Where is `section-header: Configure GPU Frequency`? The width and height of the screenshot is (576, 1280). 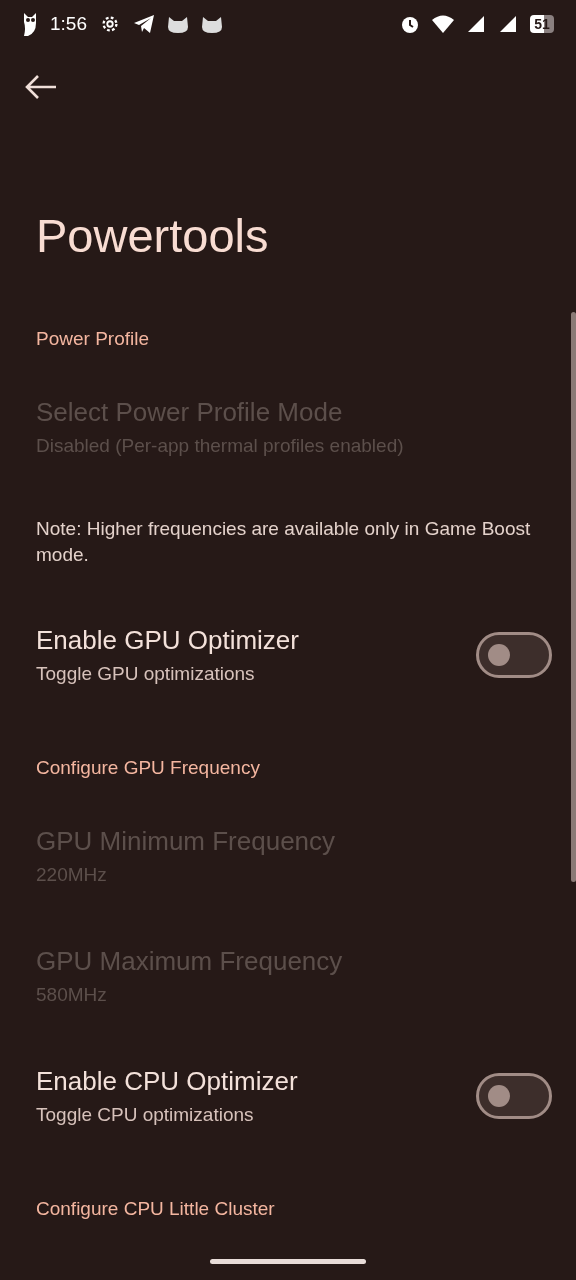
section-header: Configure GPU Frequency is located at coordinates (148, 767).